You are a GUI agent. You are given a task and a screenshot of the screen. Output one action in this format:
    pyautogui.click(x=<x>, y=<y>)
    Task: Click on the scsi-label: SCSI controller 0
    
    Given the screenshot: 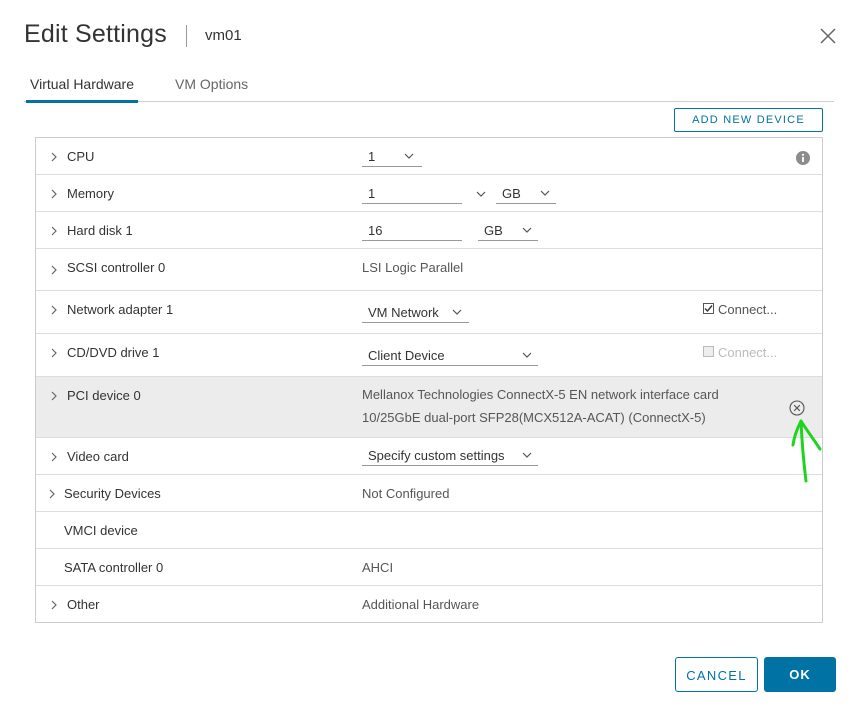 What is the action you would take?
    pyautogui.click(x=116, y=267)
    